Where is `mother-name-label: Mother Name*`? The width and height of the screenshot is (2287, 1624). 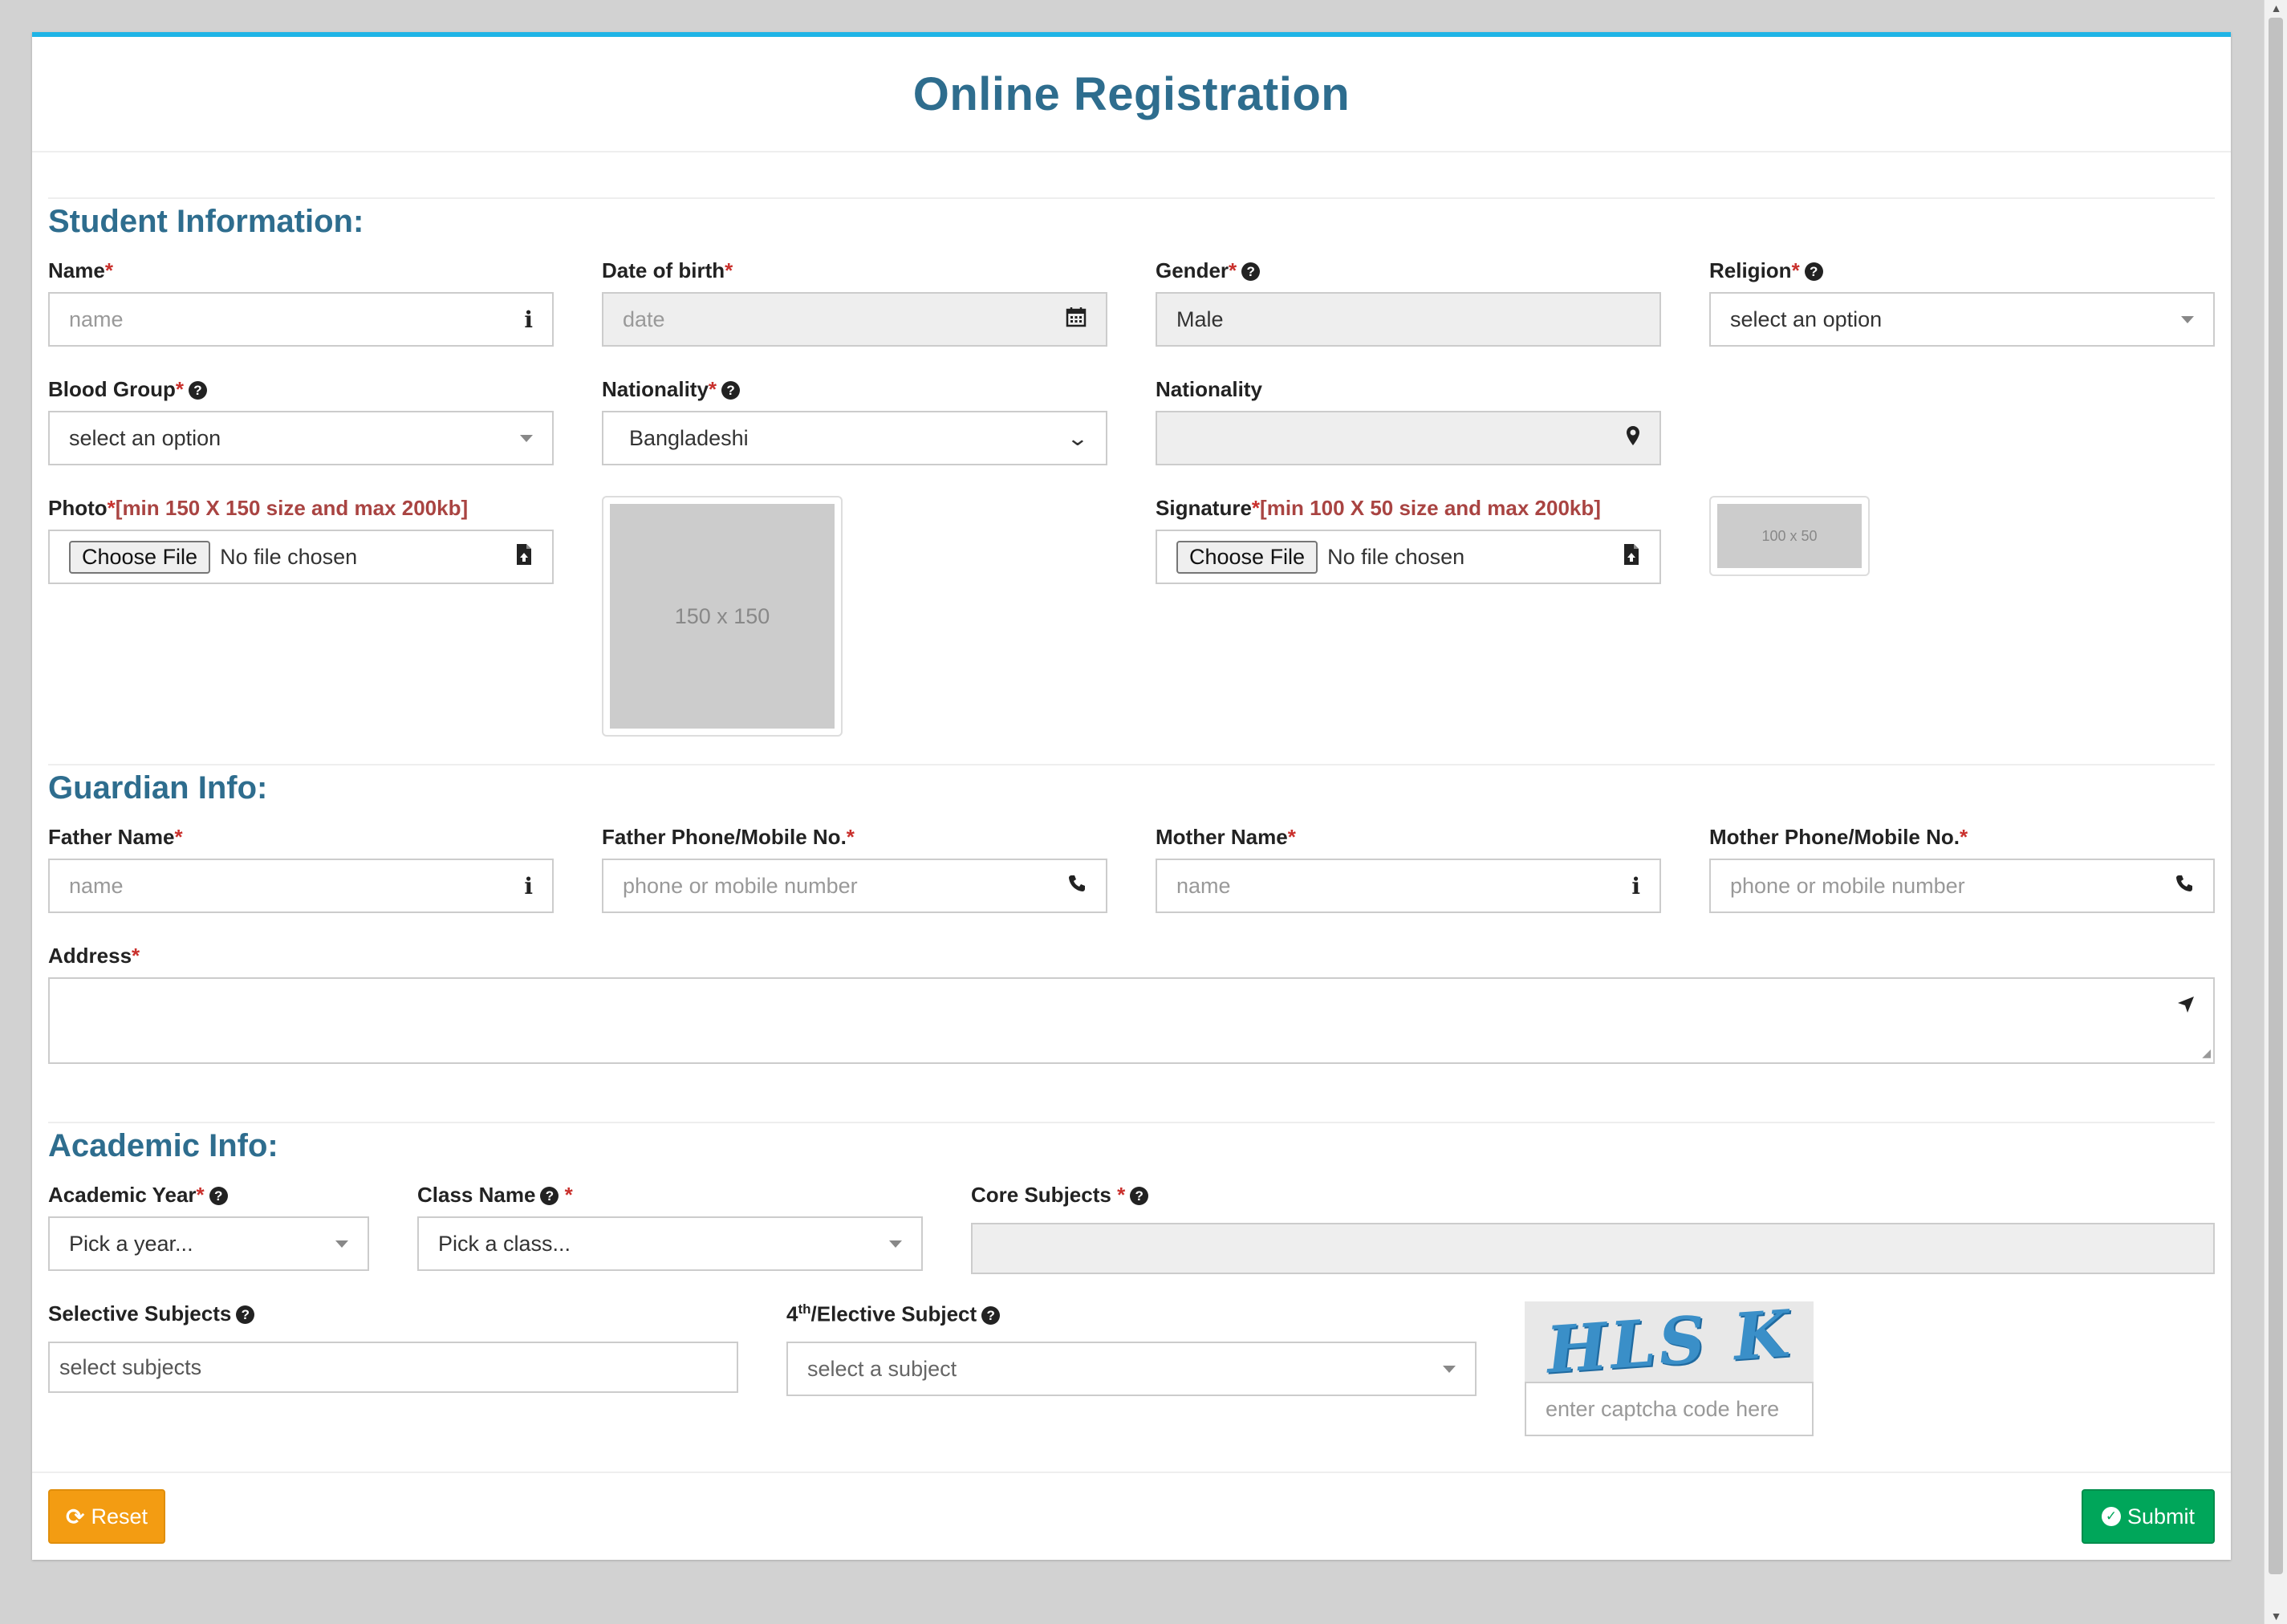
mother-name-label: Mother Name* is located at coordinates (1226, 837).